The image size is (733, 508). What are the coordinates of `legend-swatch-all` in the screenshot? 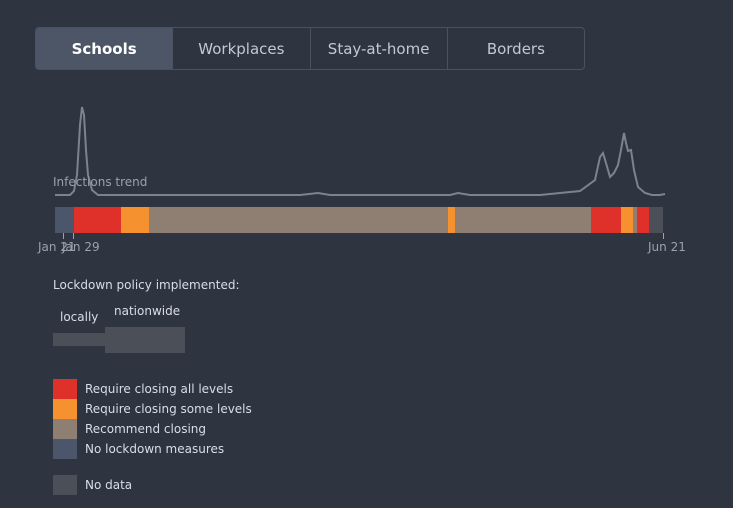 It's located at (65, 389).